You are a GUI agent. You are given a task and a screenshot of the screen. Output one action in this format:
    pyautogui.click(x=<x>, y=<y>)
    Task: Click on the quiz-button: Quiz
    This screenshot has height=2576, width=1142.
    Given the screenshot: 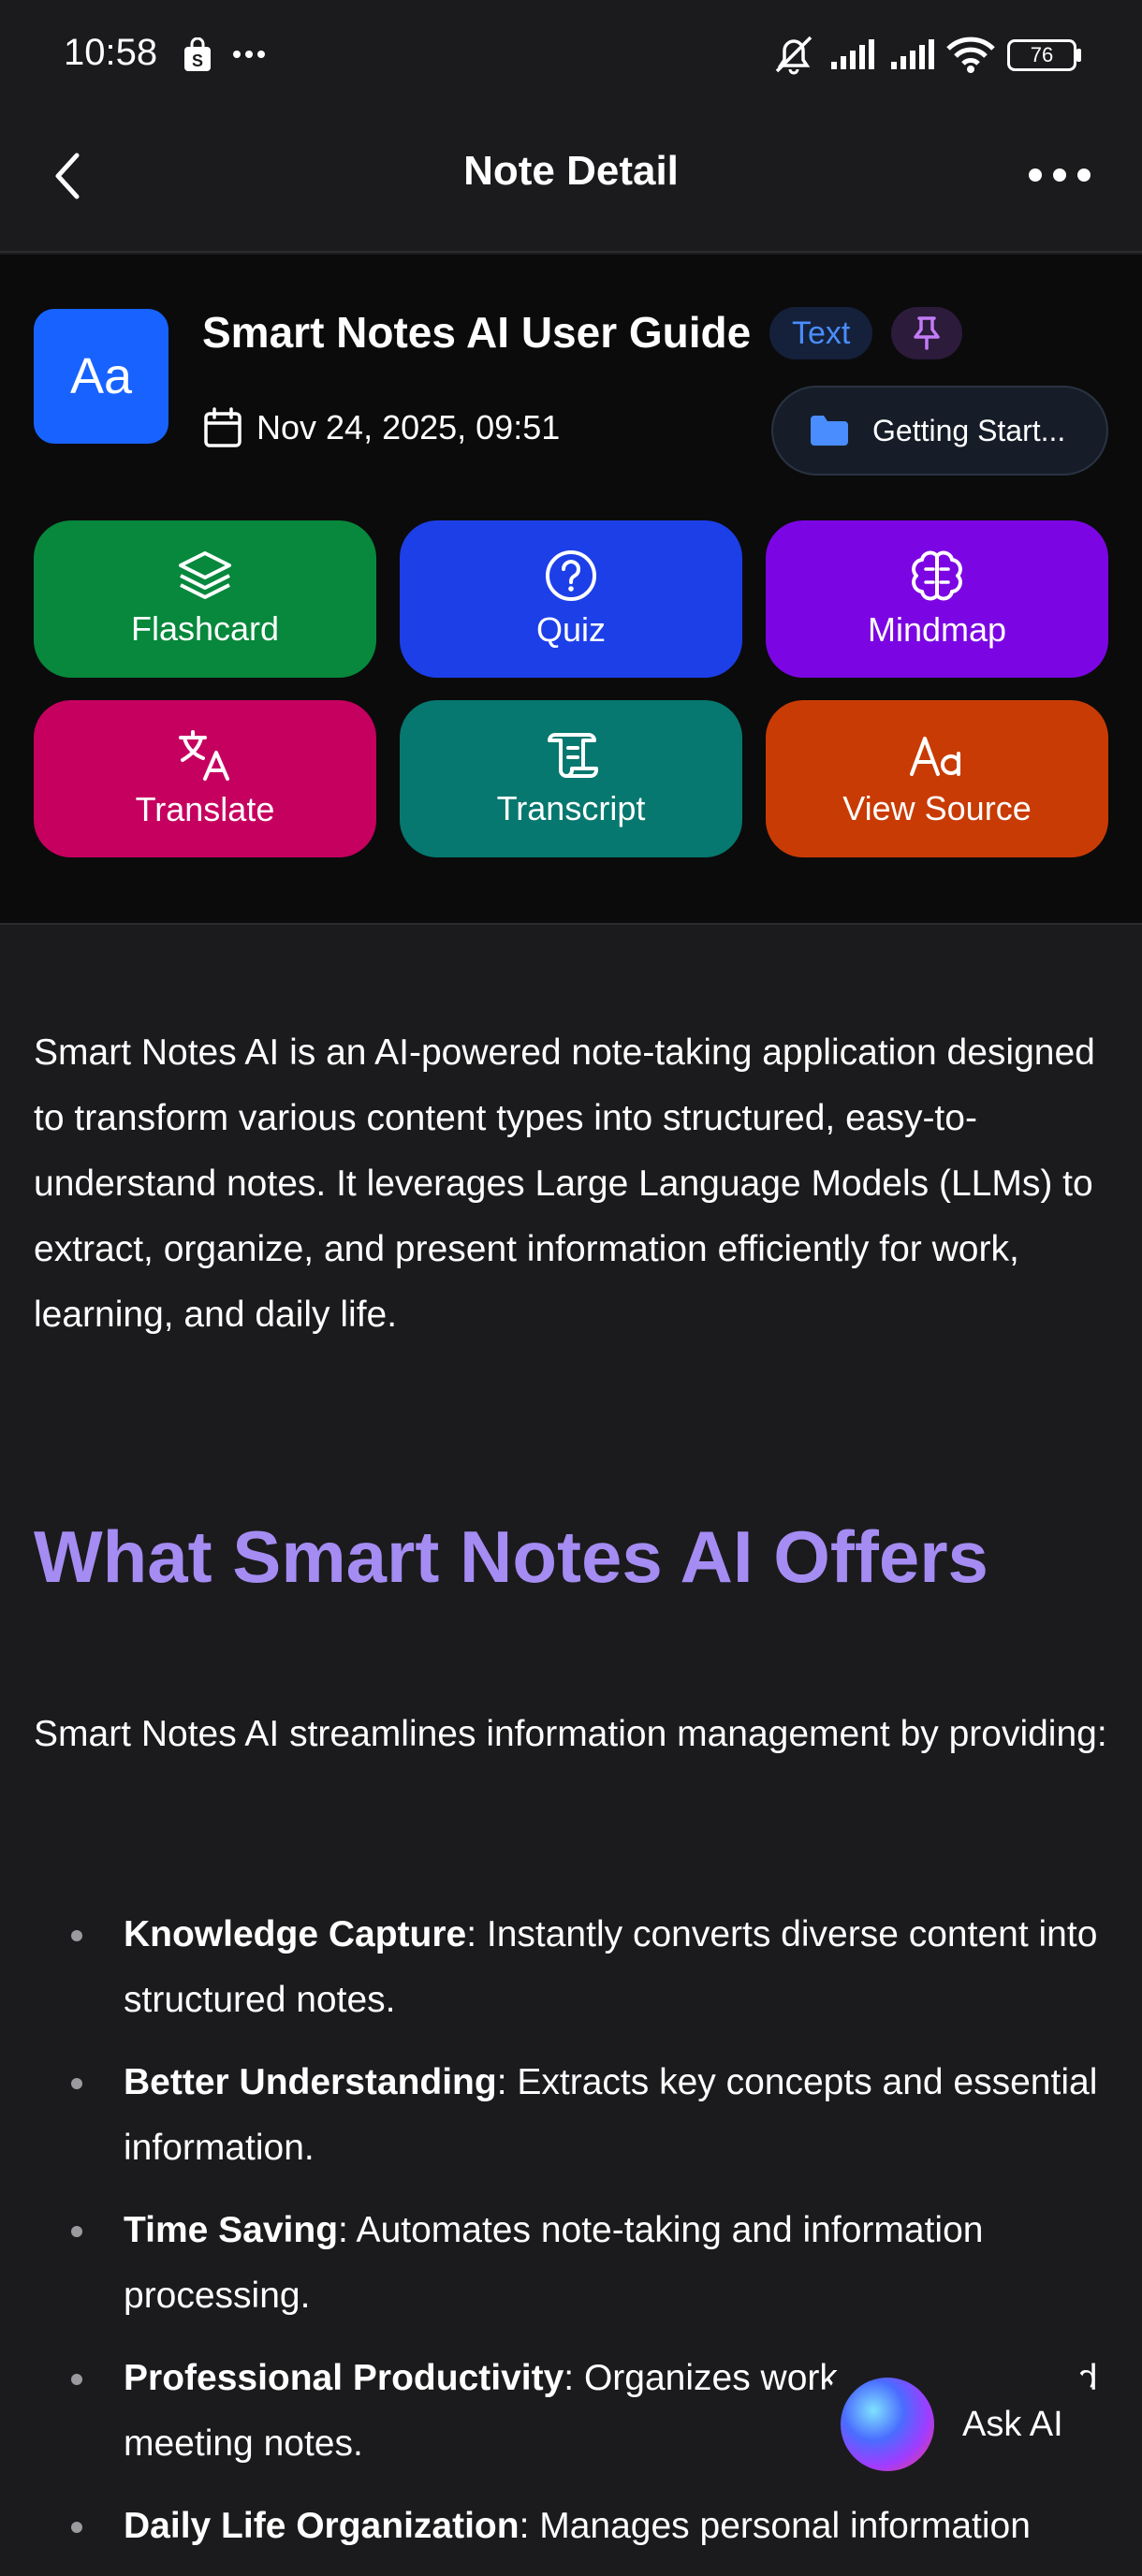 What is the action you would take?
    pyautogui.click(x=571, y=599)
    